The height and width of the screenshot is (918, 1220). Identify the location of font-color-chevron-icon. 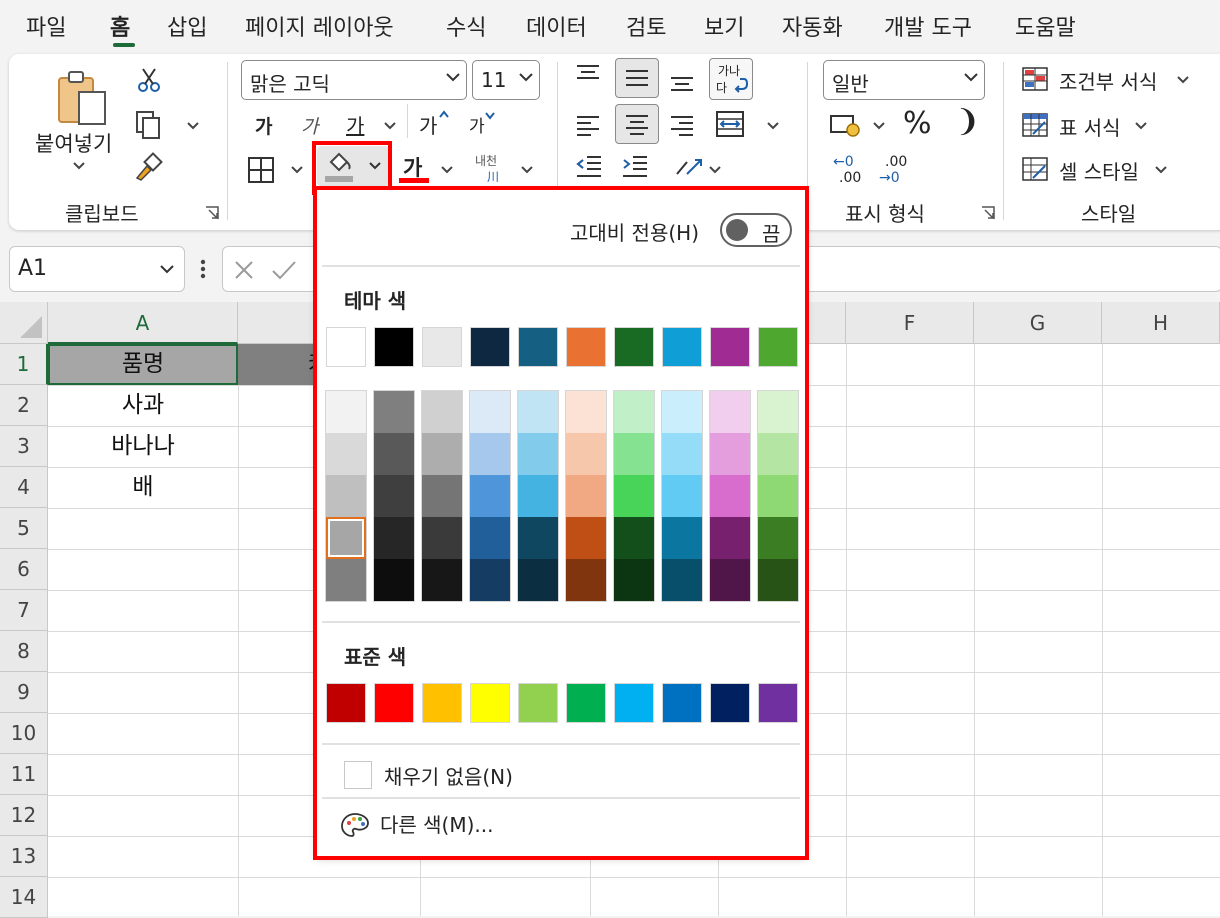
(447, 170).